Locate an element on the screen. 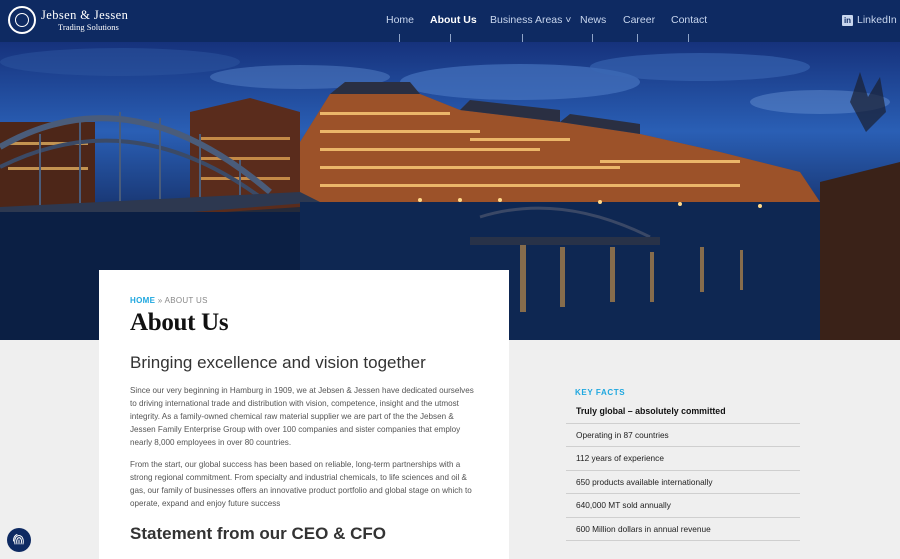 This screenshot has height=559, width=900. nav-item-career: Career is located at coordinates (639, 20).